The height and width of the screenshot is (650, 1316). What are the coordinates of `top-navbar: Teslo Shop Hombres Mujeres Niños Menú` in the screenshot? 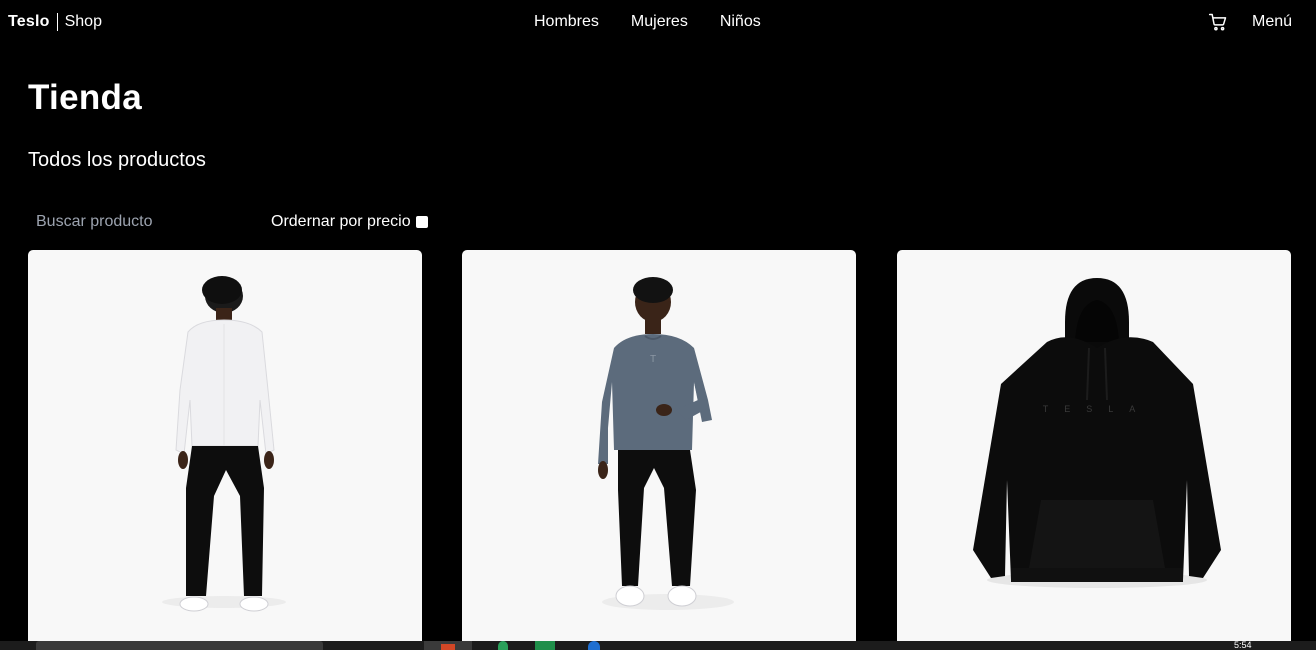 It's located at (658, 22).